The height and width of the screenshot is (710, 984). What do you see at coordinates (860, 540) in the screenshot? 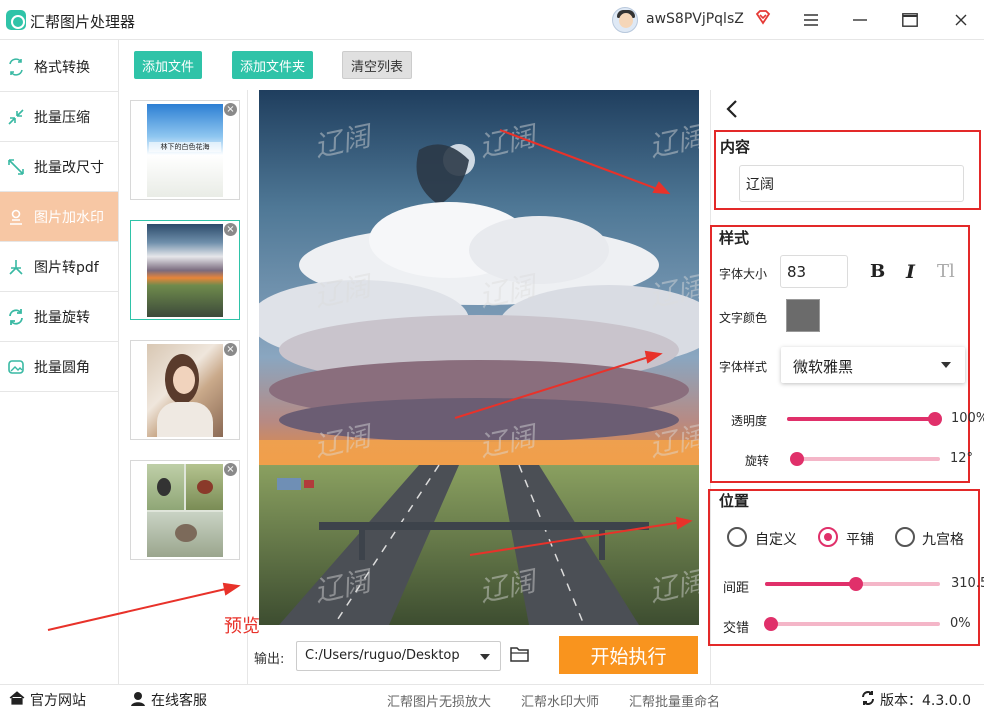
I see `radio-tile-label: 平铺` at bounding box center [860, 540].